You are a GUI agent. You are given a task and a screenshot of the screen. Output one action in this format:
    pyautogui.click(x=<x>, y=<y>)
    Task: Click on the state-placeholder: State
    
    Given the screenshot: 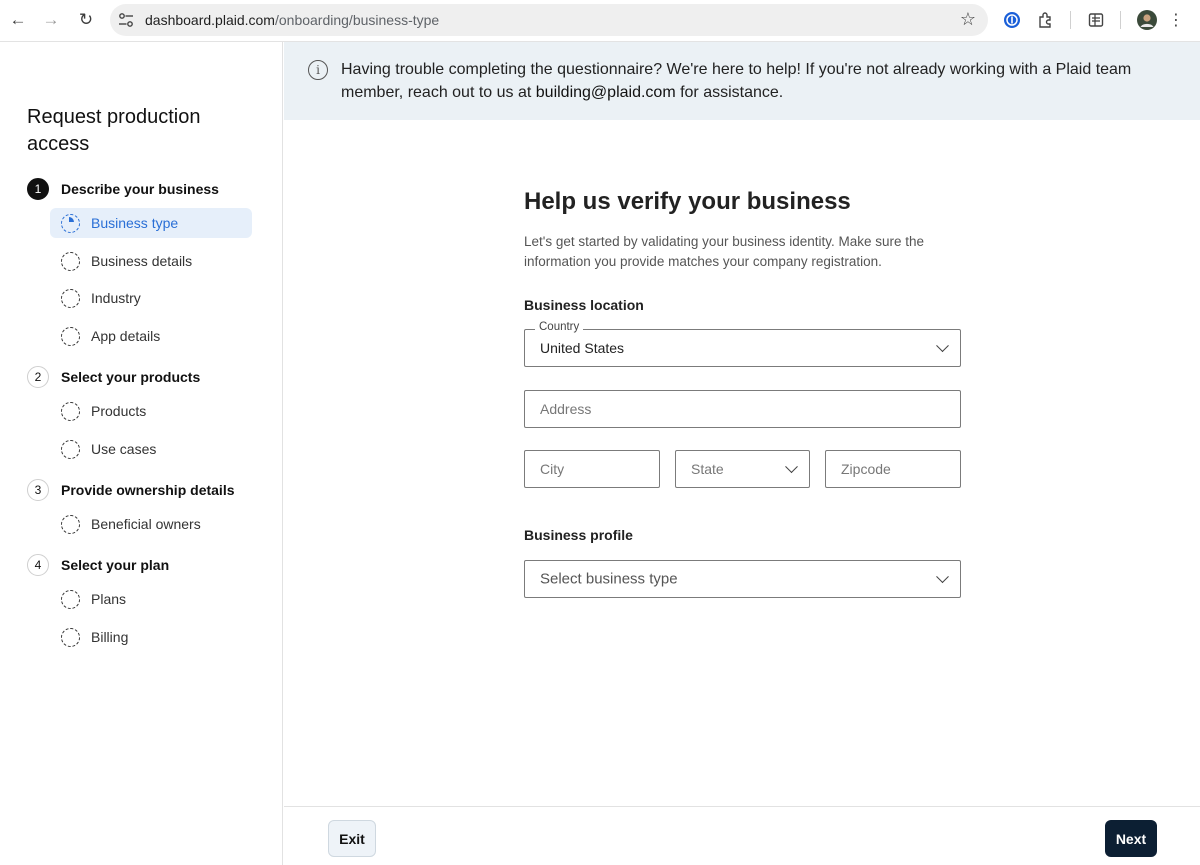 What is the action you would take?
    pyautogui.click(x=707, y=469)
    